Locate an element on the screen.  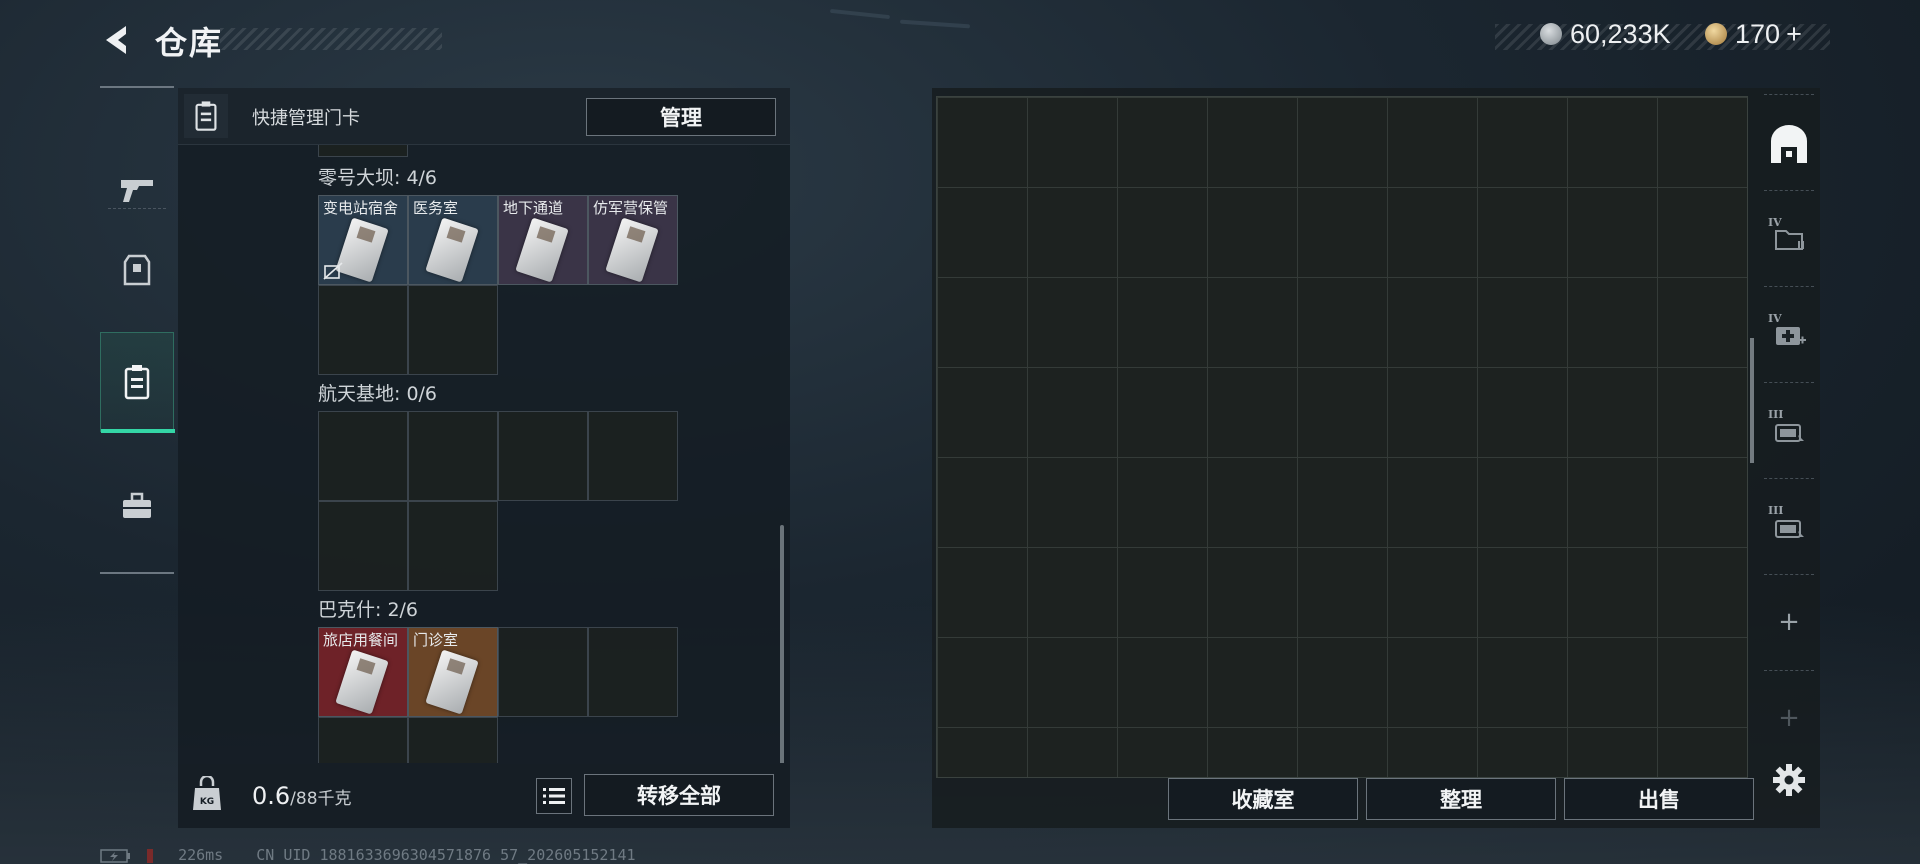
quick-manage-header: 快捷管理门卡 管理 is located at coordinates (484, 116).